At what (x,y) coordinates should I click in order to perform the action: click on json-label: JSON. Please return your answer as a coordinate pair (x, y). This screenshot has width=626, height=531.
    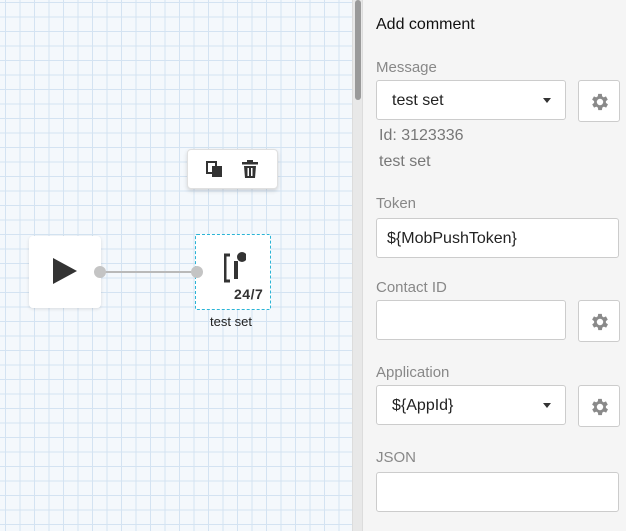
    Looking at the image, I should click on (396, 457).